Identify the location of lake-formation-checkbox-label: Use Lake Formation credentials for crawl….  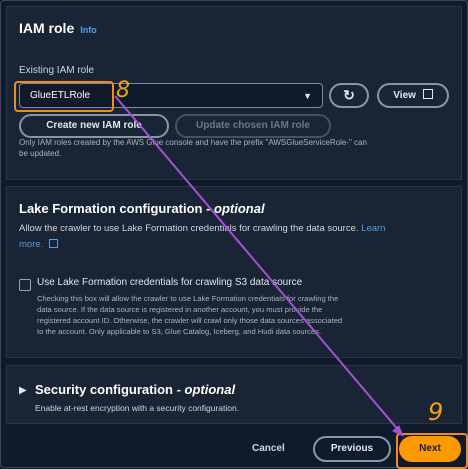
(170, 282).